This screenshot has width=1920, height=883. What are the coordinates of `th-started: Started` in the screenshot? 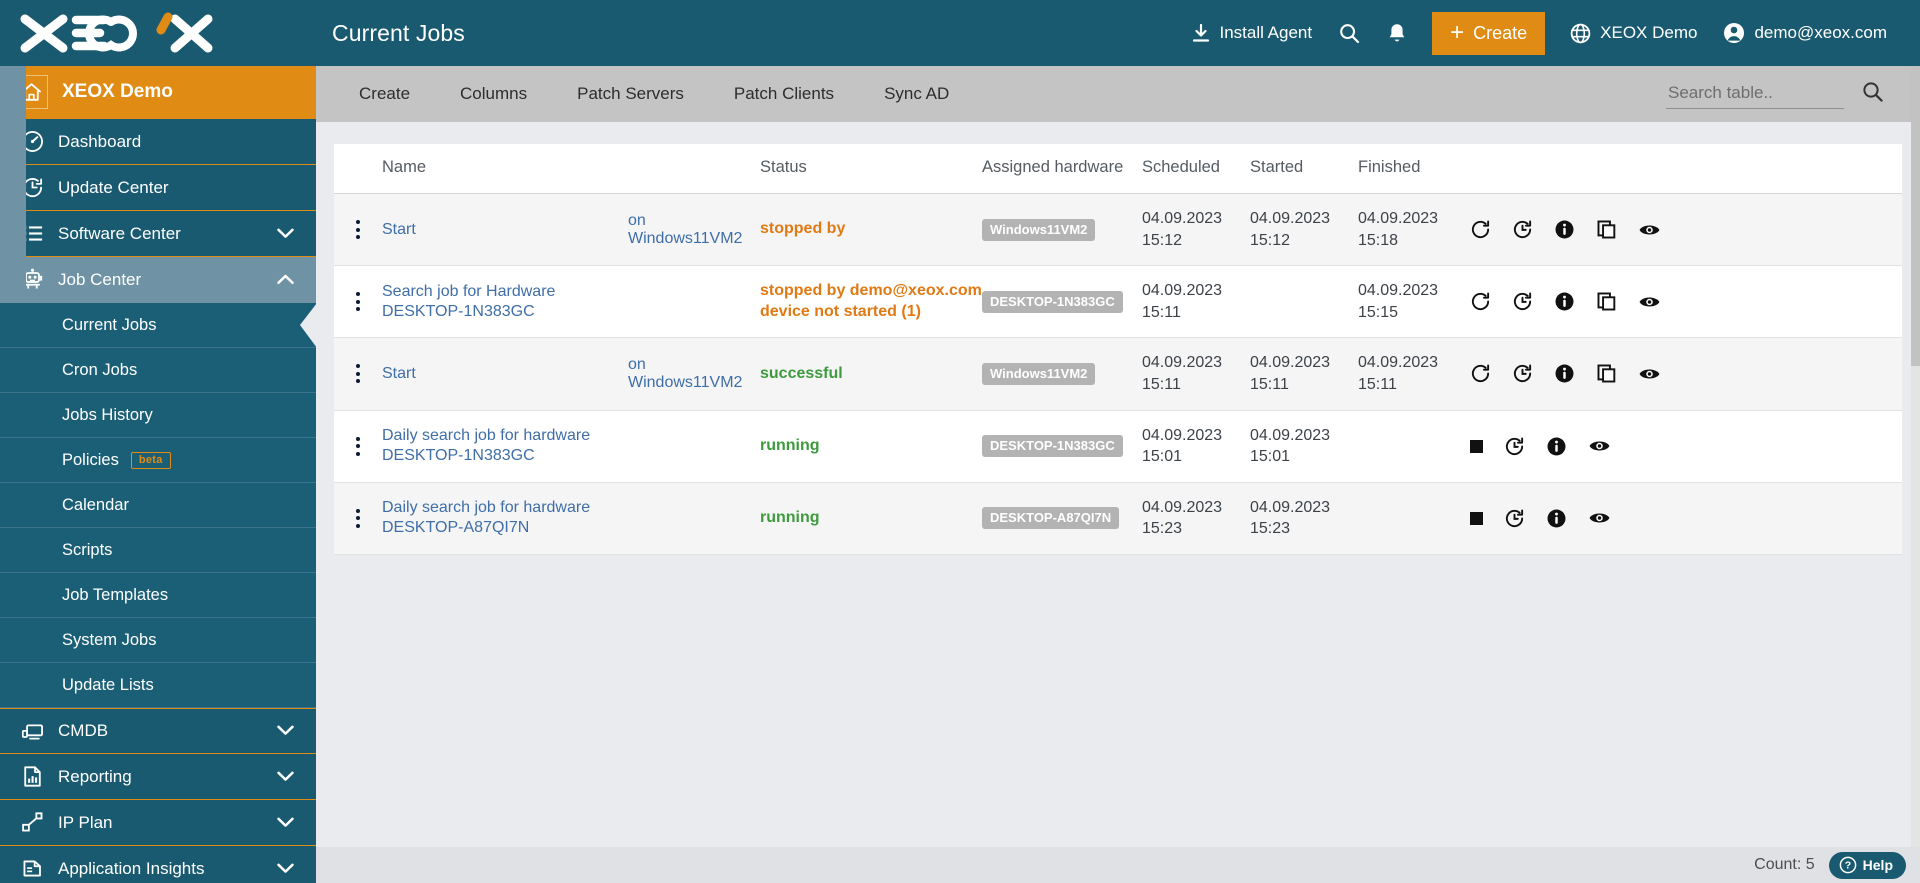 It's located at (1304, 169).